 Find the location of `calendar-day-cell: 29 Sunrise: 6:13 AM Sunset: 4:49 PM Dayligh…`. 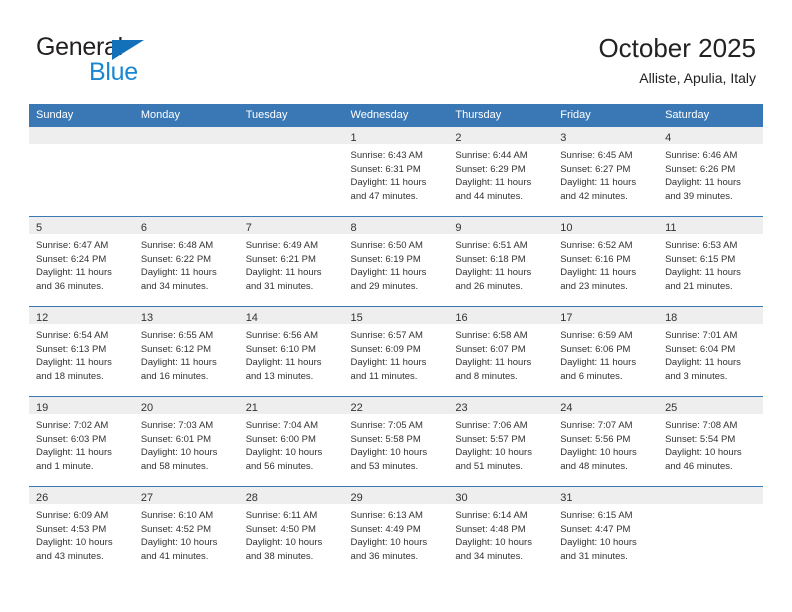

calendar-day-cell: 29 Sunrise: 6:13 AM Sunset: 4:49 PM Dayligh… is located at coordinates (396, 531).